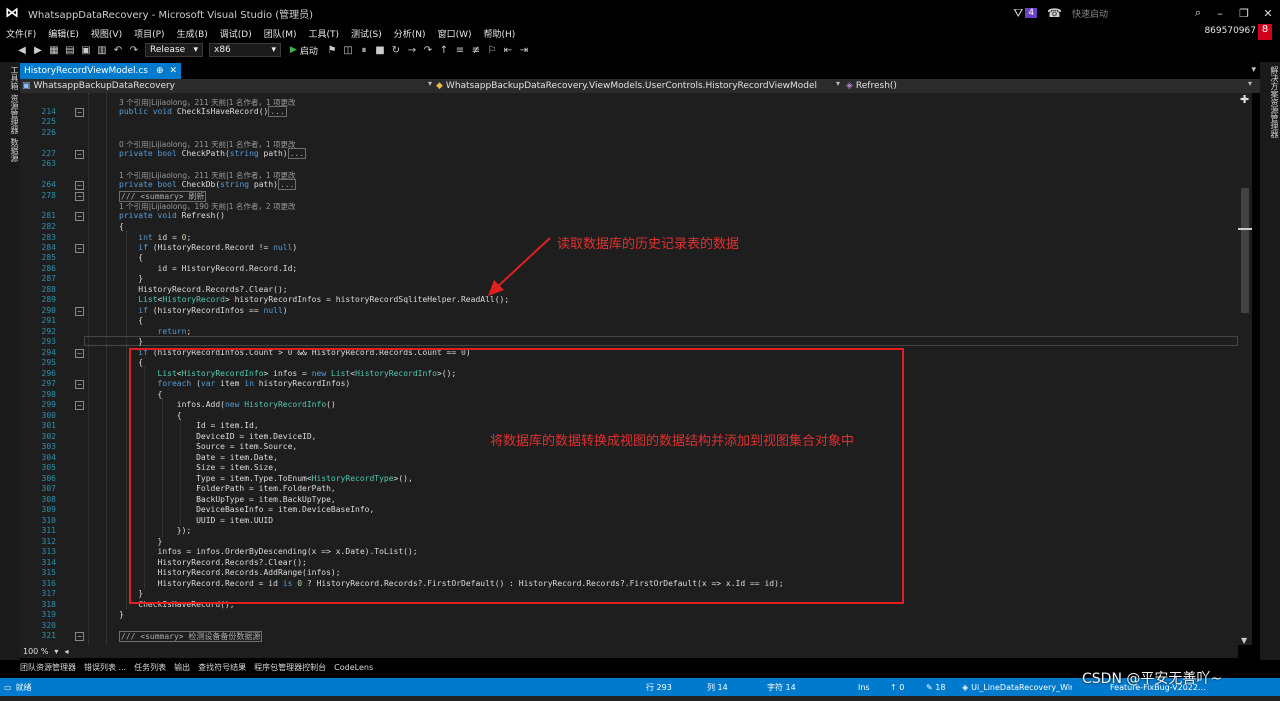  I want to click on prev-bookmark-icon: ⇤, so click(508, 50).